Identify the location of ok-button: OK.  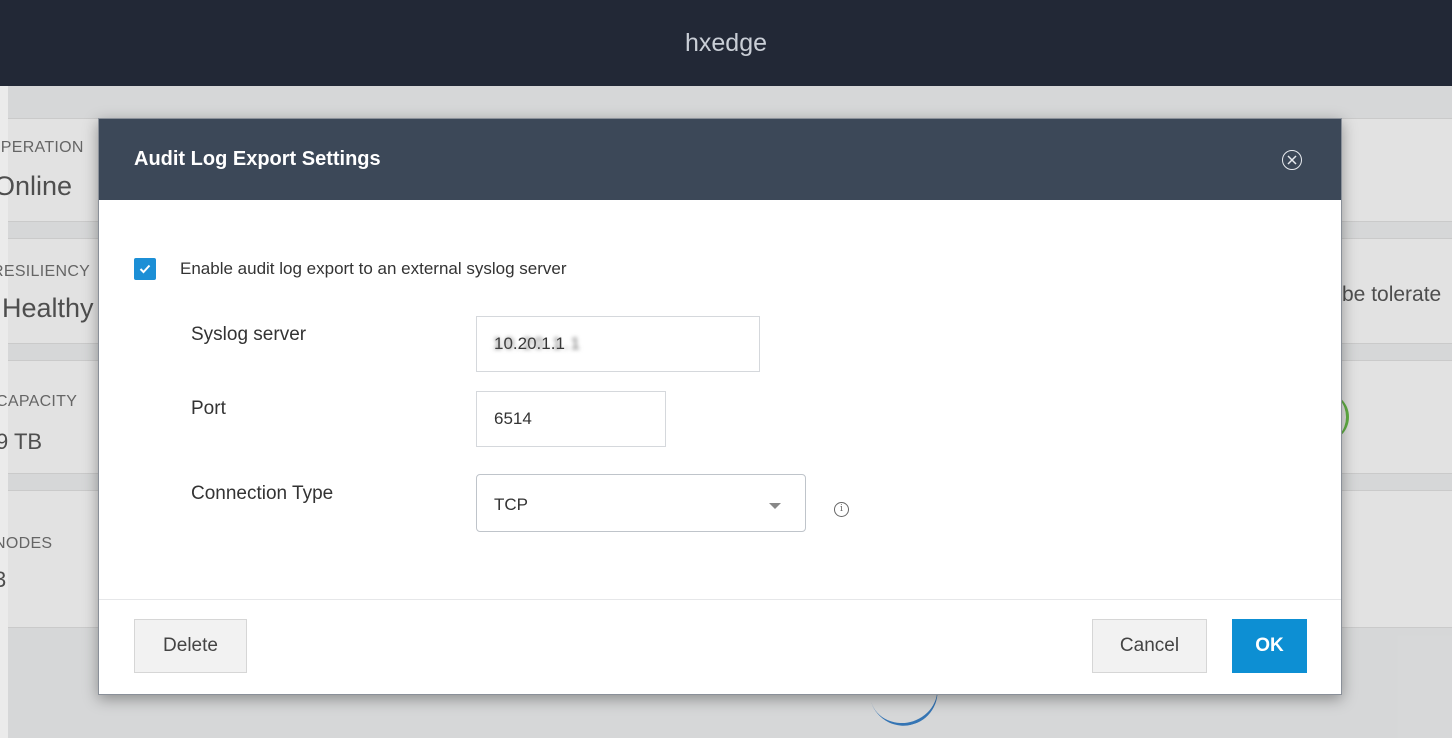
(1269, 646).